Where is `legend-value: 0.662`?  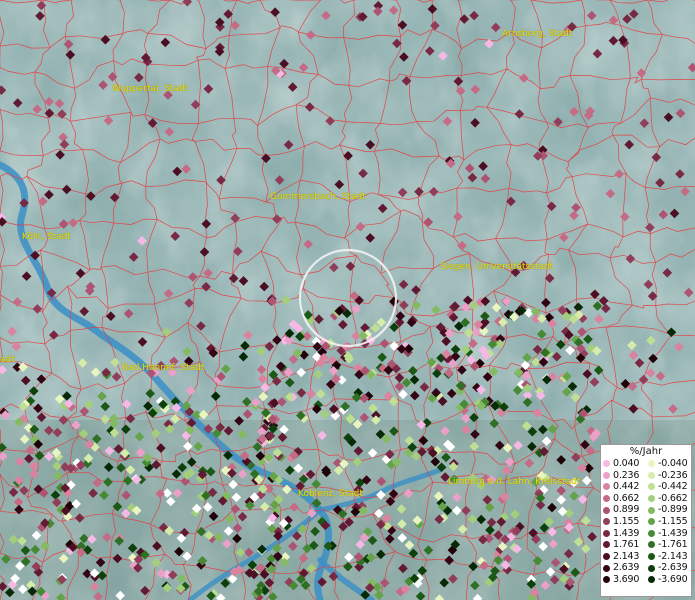
legend-value: 0.662 is located at coordinates (626, 498).